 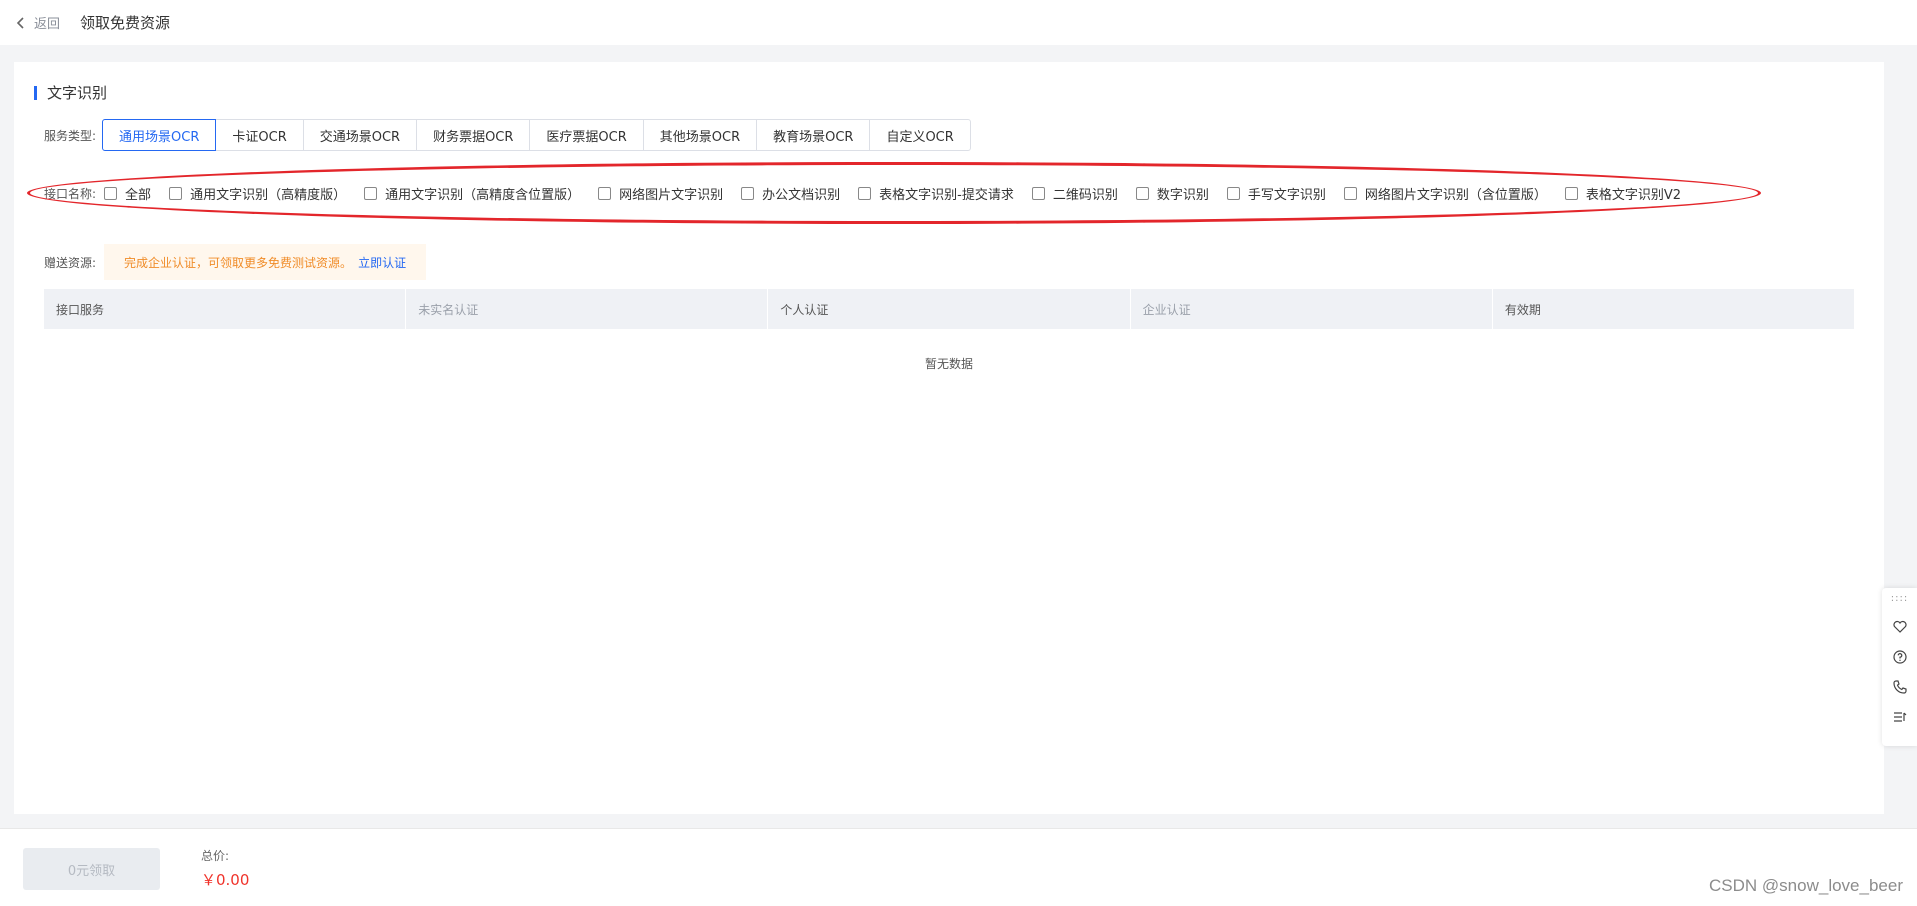 I want to click on checkbox-web-image-location: 网络图片文字识别（含位置版）, so click(x=1445, y=193).